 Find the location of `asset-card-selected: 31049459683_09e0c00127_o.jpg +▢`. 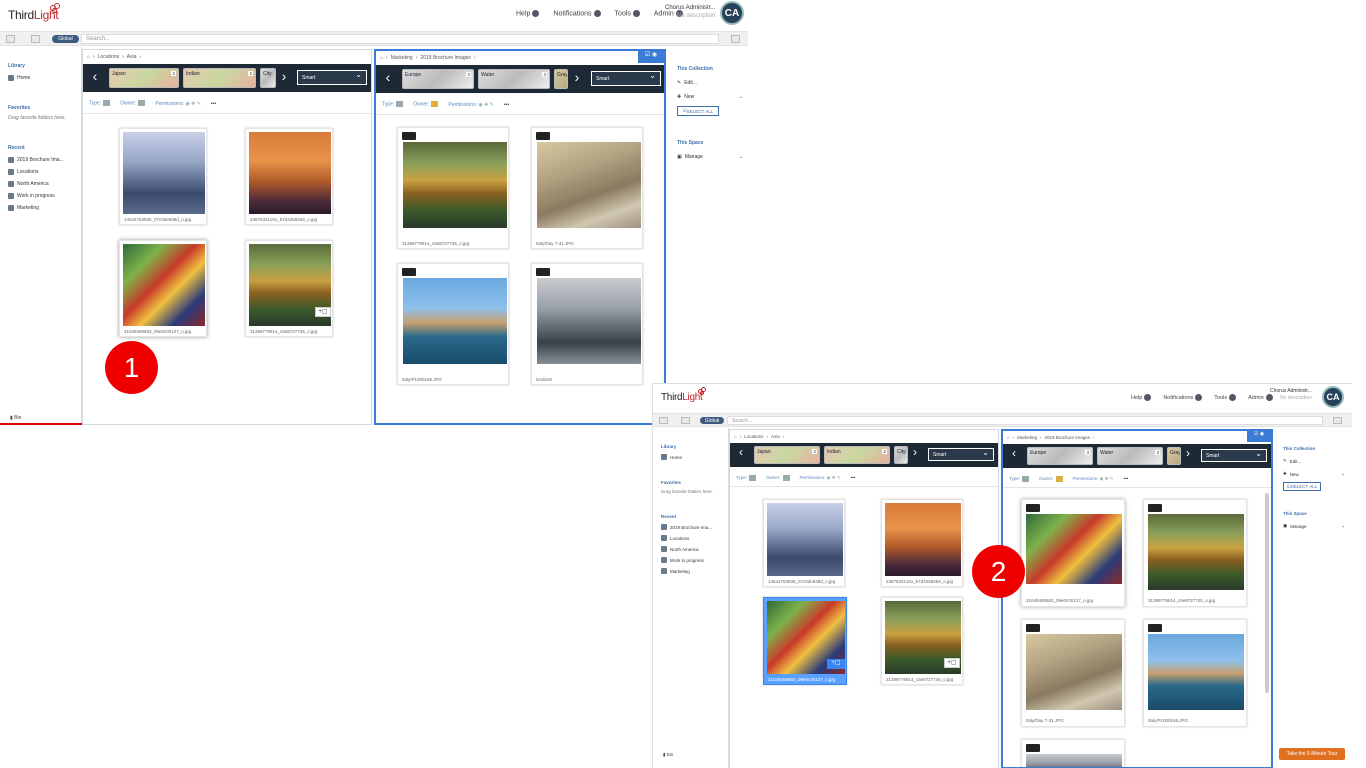

asset-card-selected: 31049459683_09e0c00127_o.jpg +▢ is located at coordinates (805, 641).